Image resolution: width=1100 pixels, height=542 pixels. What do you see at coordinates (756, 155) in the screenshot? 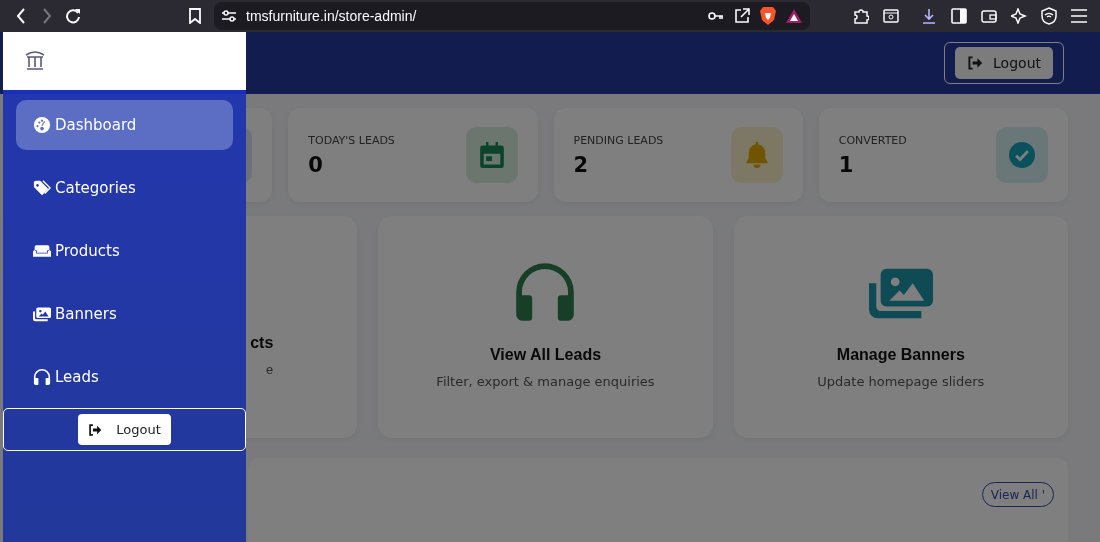
I see `bell-icon` at bounding box center [756, 155].